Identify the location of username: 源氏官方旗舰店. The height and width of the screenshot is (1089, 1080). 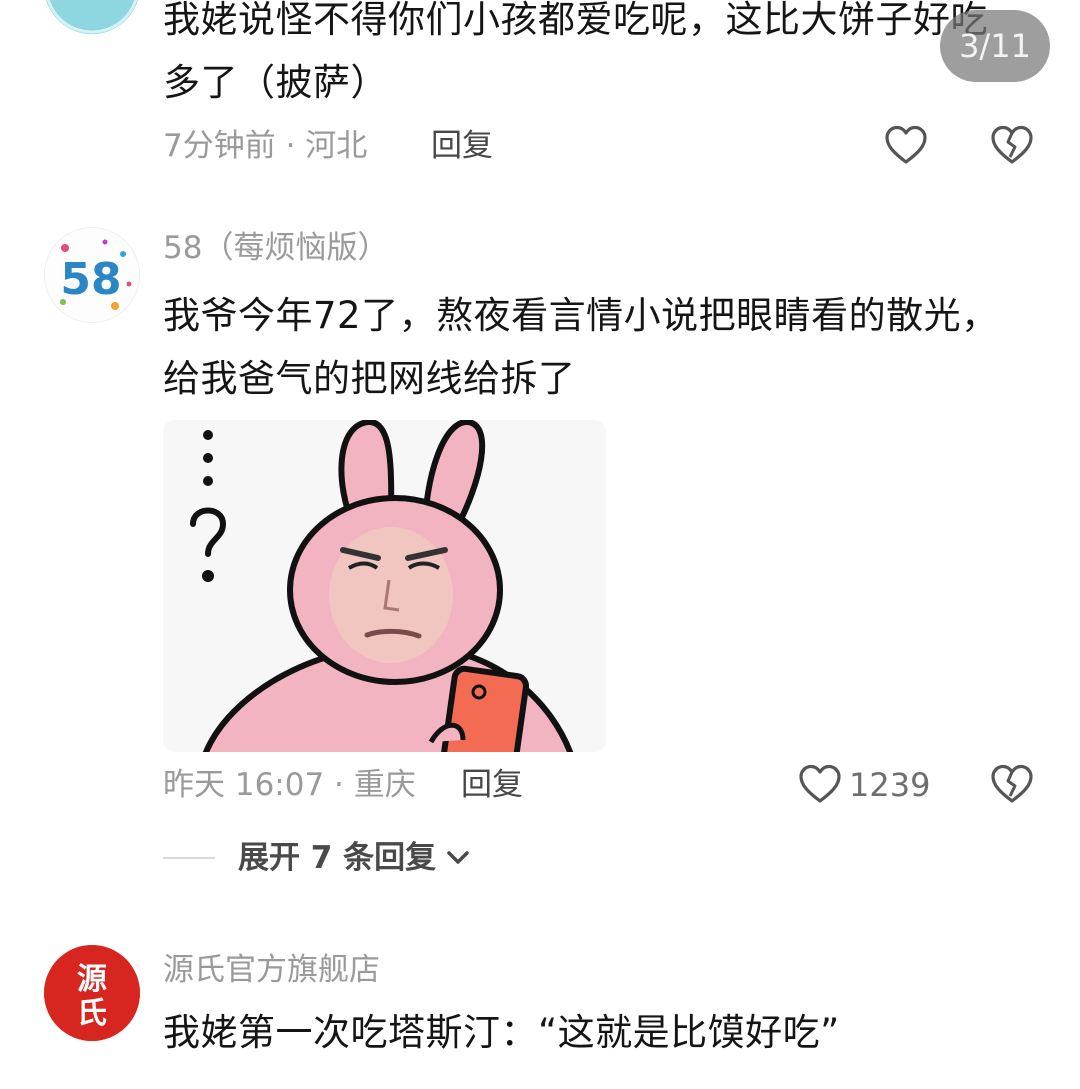
(271, 970).